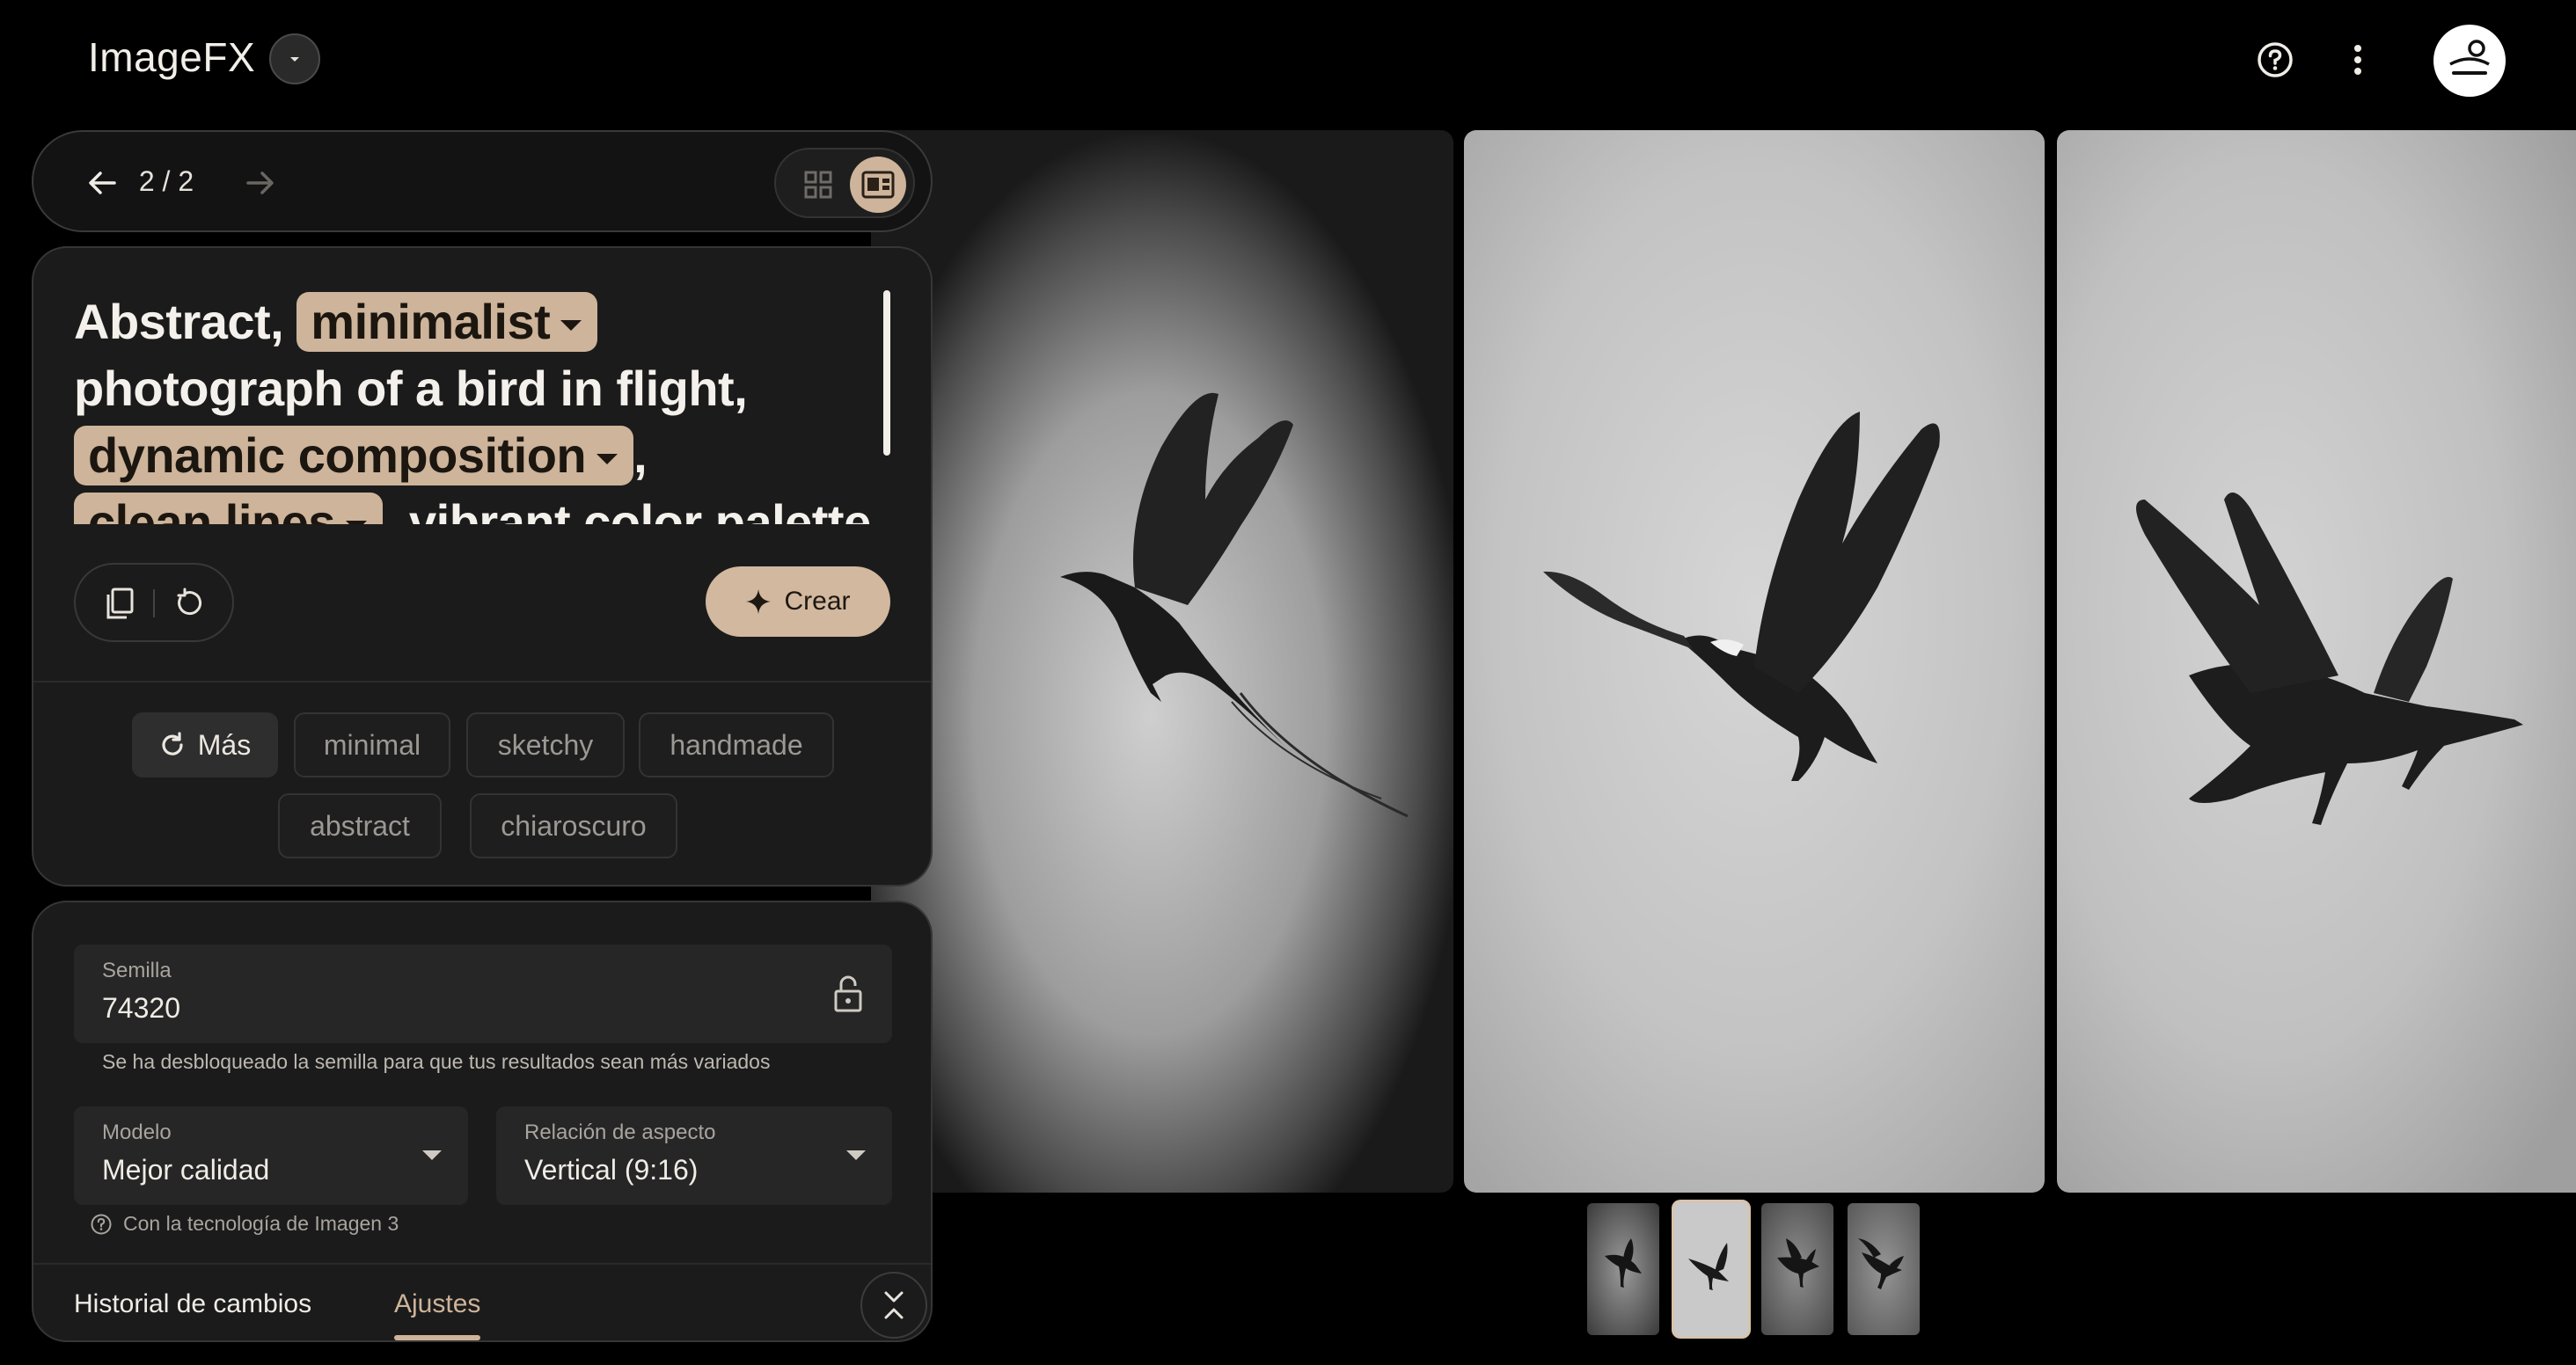 This screenshot has width=2576, height=1365. I want to click on more-label: Más, so click(224, 744).